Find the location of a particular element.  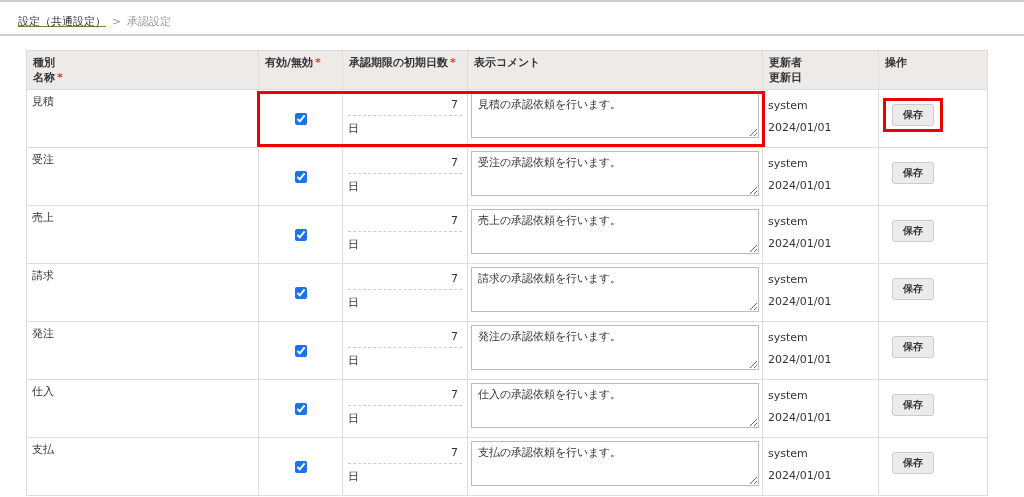

column-header: 操作 is located at coordinates (933, 70).